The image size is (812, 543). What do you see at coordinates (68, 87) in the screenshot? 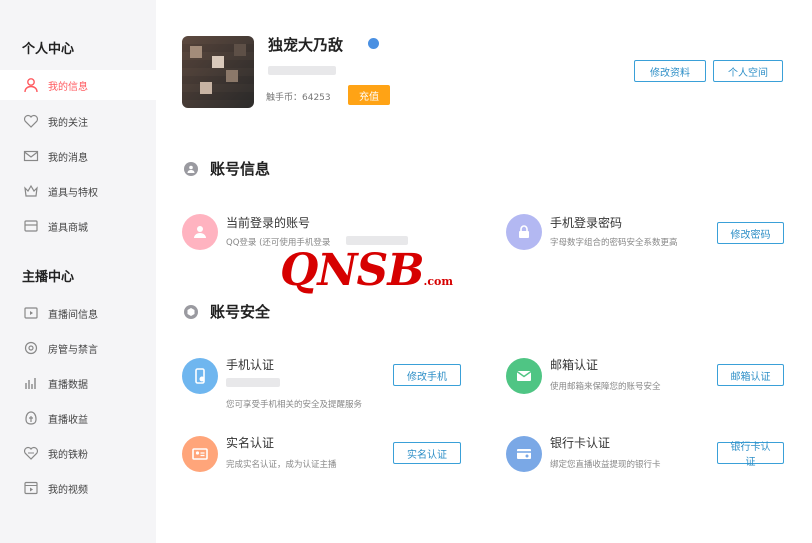
I see `sidebar-item-label: 我的信息` at bounding box center [68, 87].